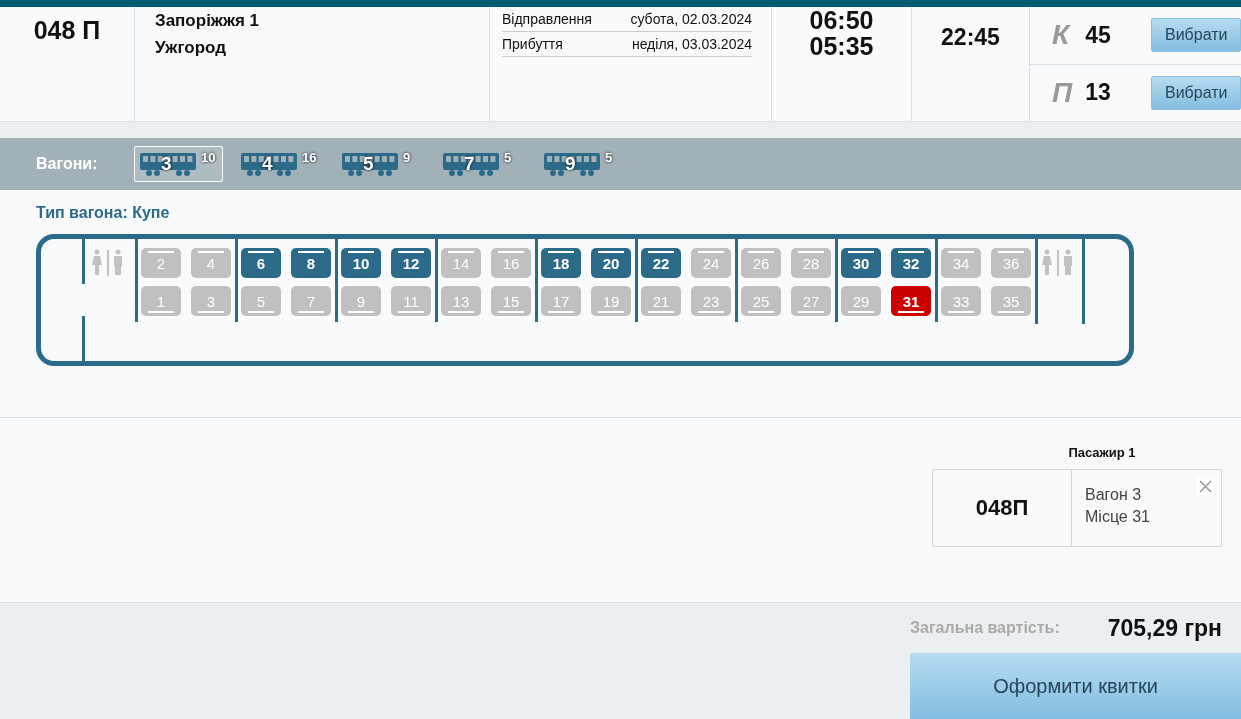  What do you see at coordinates (1164, 628) in the screenshot?
I see `total-amount: 705,29 грн` at bounding box center [1164, 628].